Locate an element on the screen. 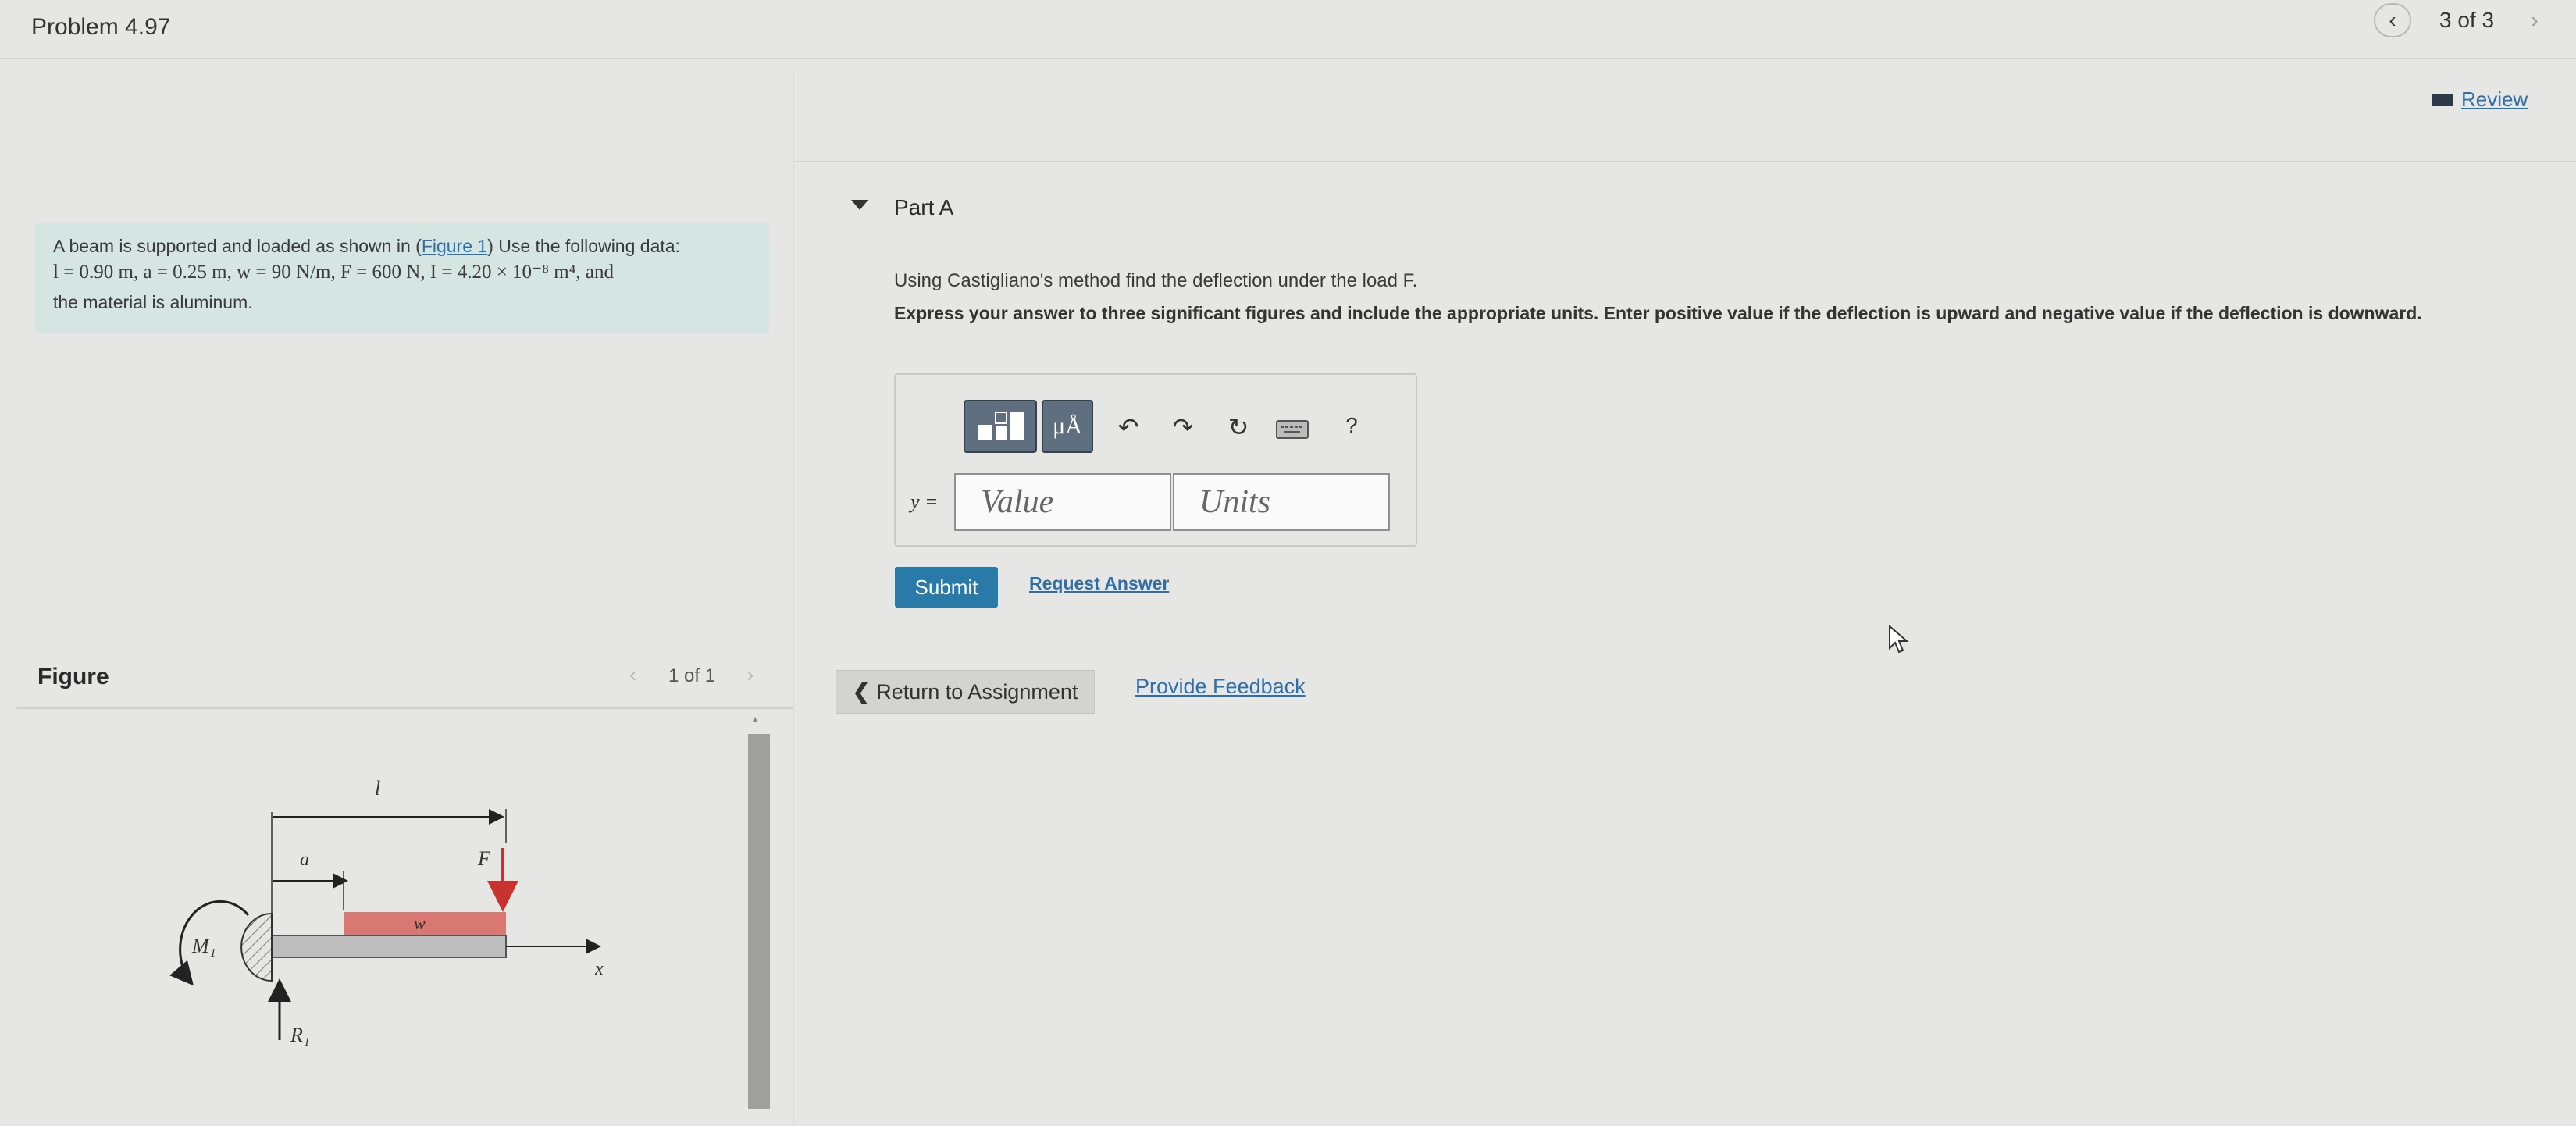  figure-scrollbar is located at coordinates (759, 921).